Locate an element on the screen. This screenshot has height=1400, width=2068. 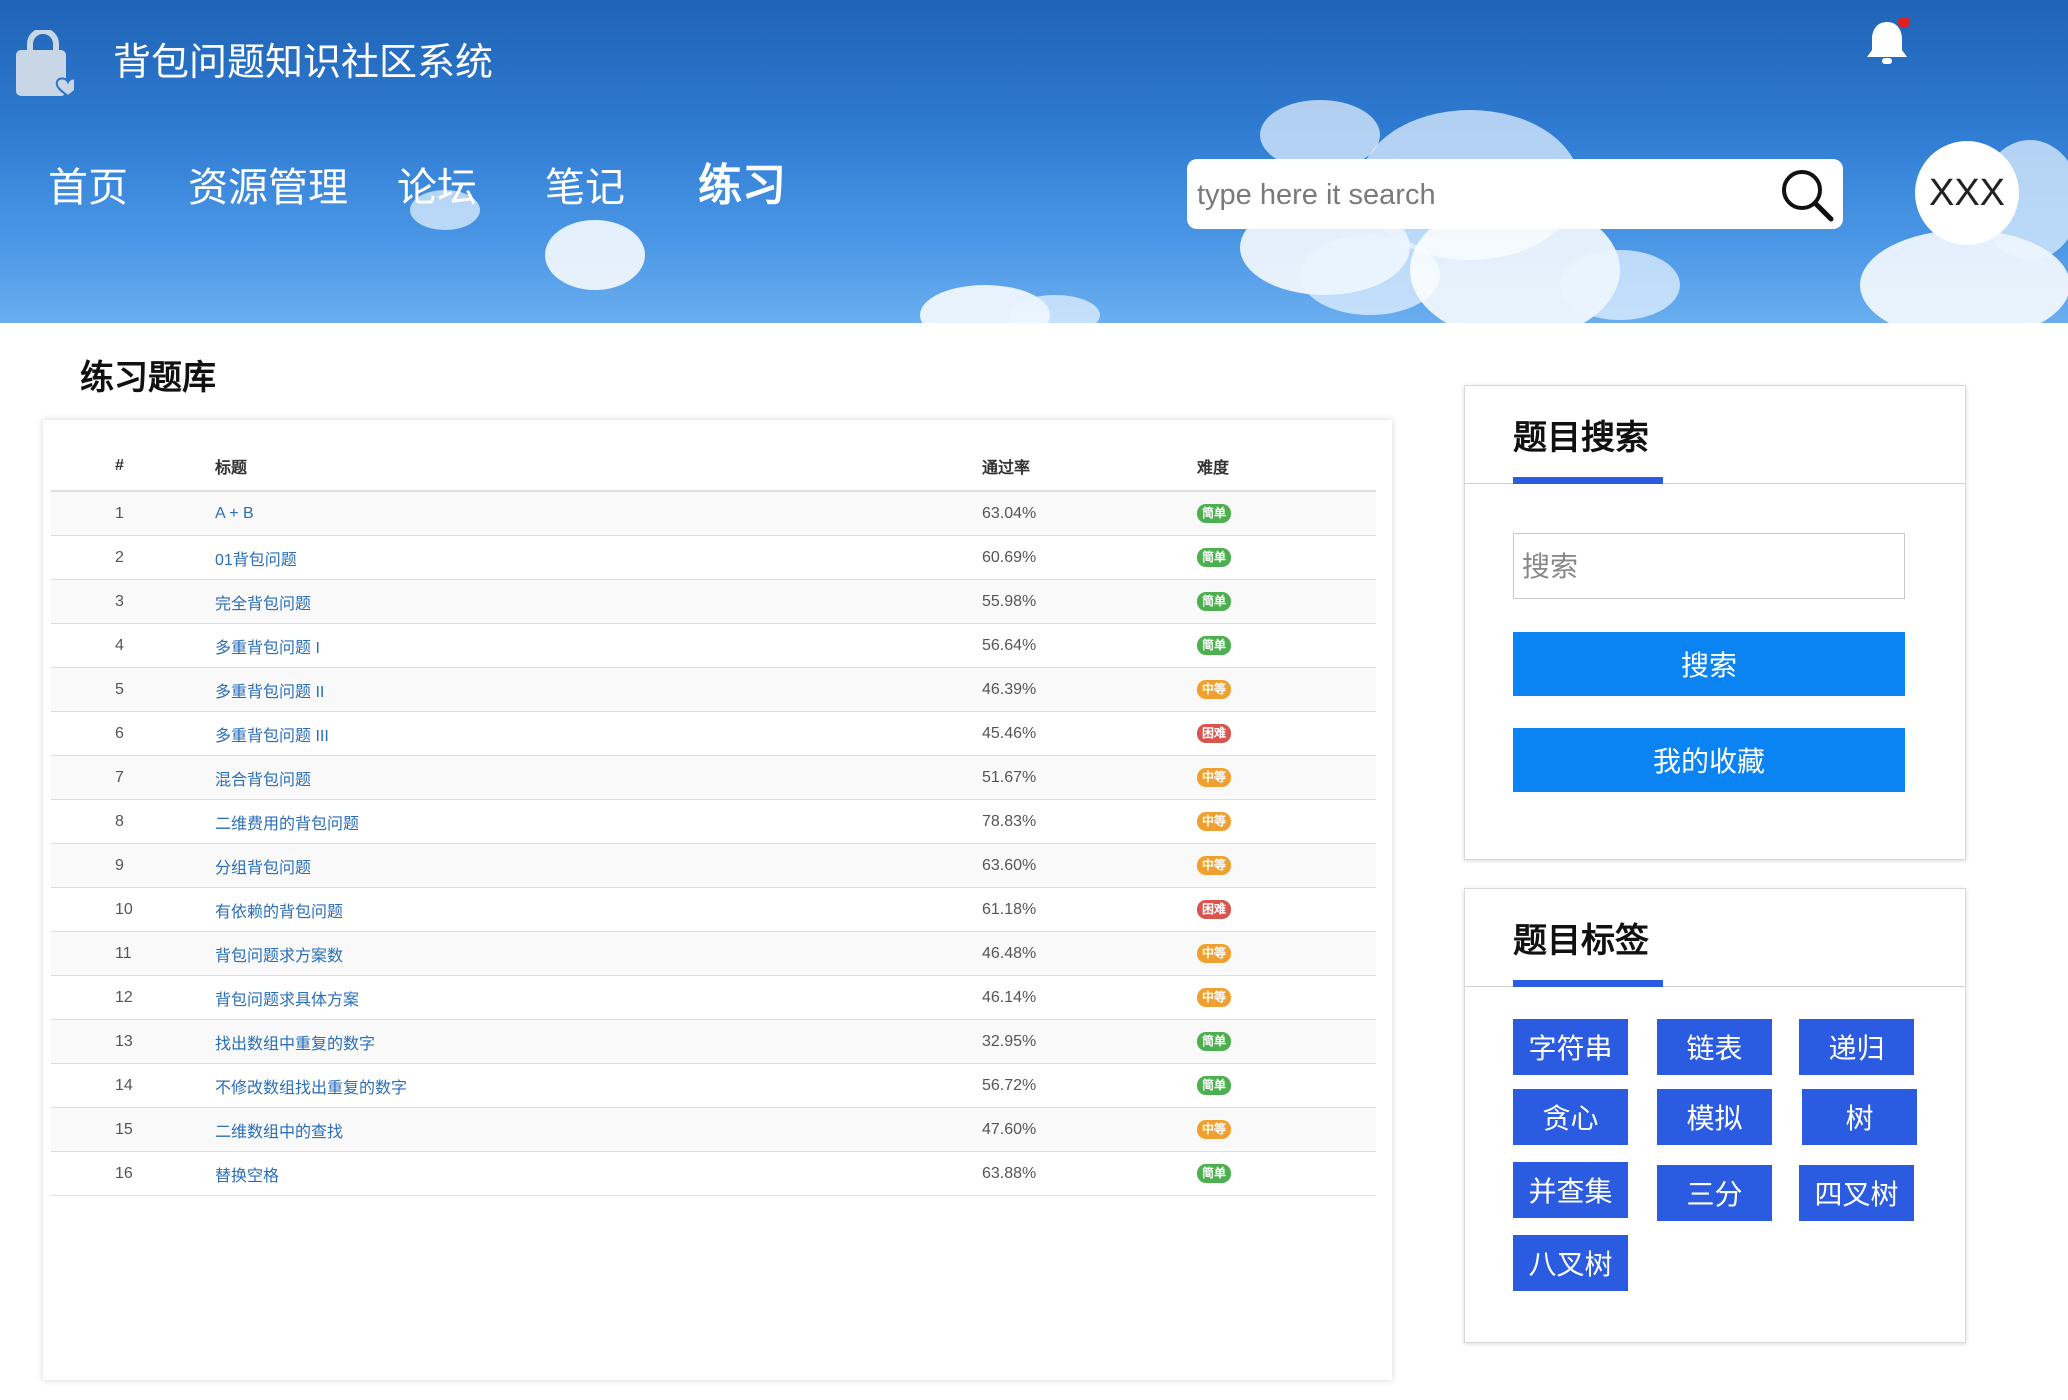
problem-title-cell: 背包问题求具体方案 is located at coordinates (598, 997).